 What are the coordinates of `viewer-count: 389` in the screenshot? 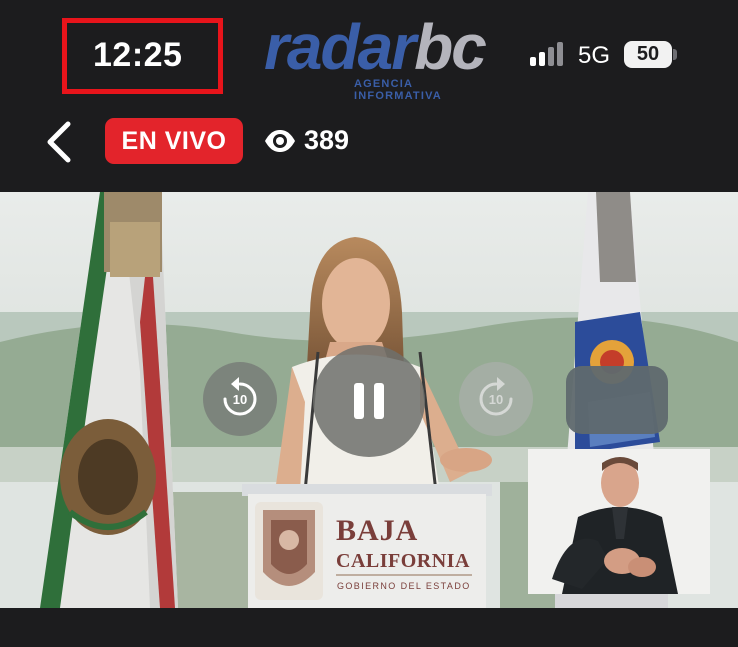 It's located at (327, 140).